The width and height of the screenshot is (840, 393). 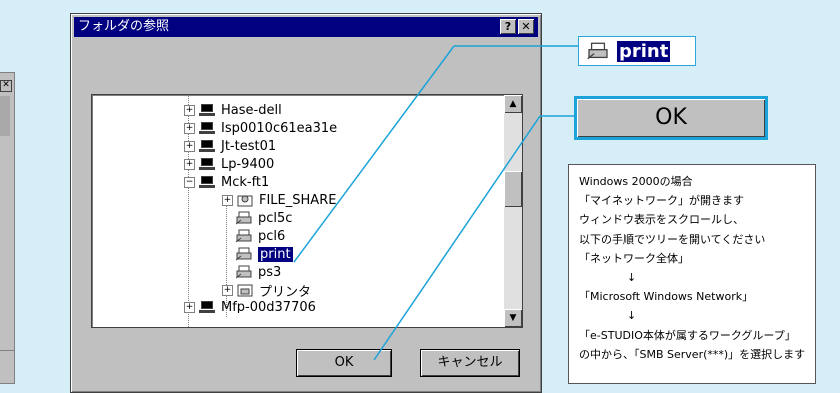 I want to click on note-line: 以下の手順でツリーを開いてください, so click(x=672, y=239).